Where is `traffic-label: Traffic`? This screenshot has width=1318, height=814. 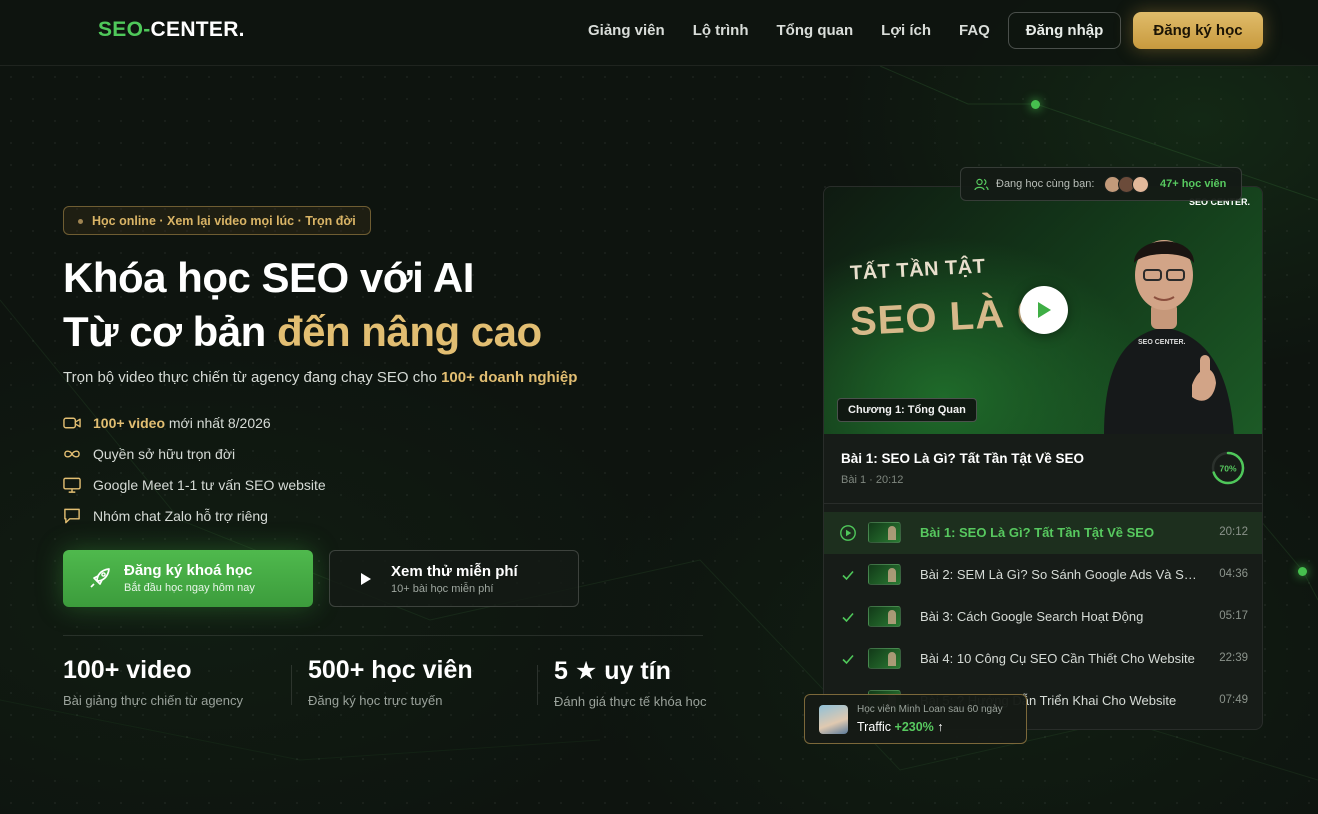
traffic-label: Traffic is located at coordinates (876, 727).